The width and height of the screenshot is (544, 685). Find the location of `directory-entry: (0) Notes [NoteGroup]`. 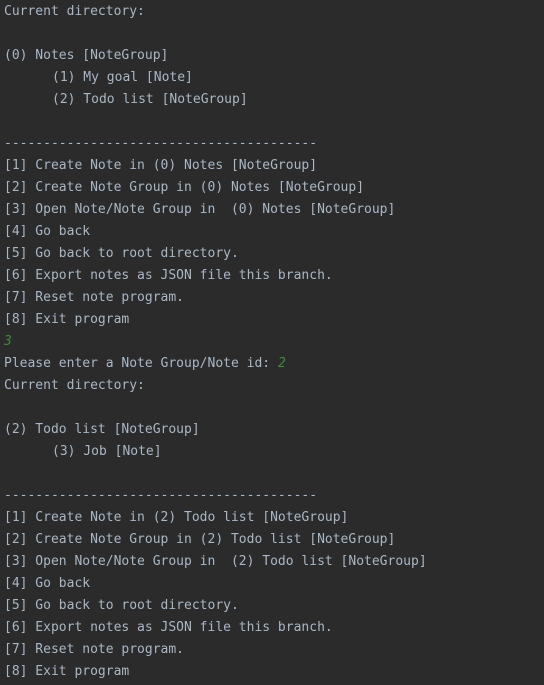

directory-entry: (0) Notes [NoteGroup] is located at coordinates (86, 55).